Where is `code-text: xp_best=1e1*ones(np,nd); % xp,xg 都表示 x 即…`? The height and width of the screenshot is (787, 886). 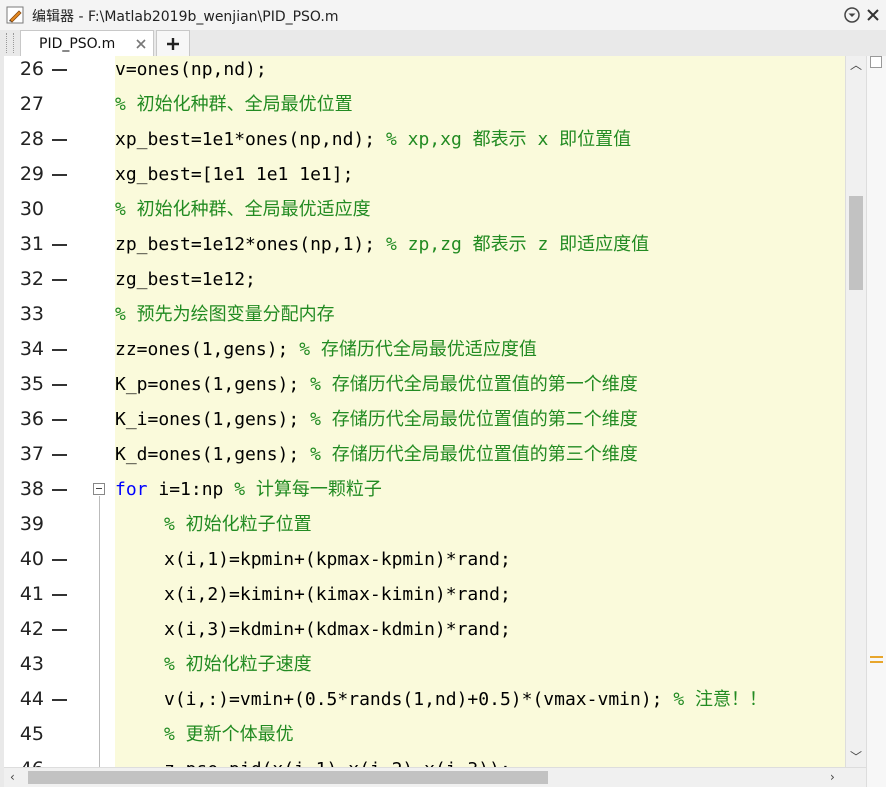
code-text: xp_best=1e1*ones(np,nd); % xp,xg 都表示 x 即… is located at coordinates (373, 139).